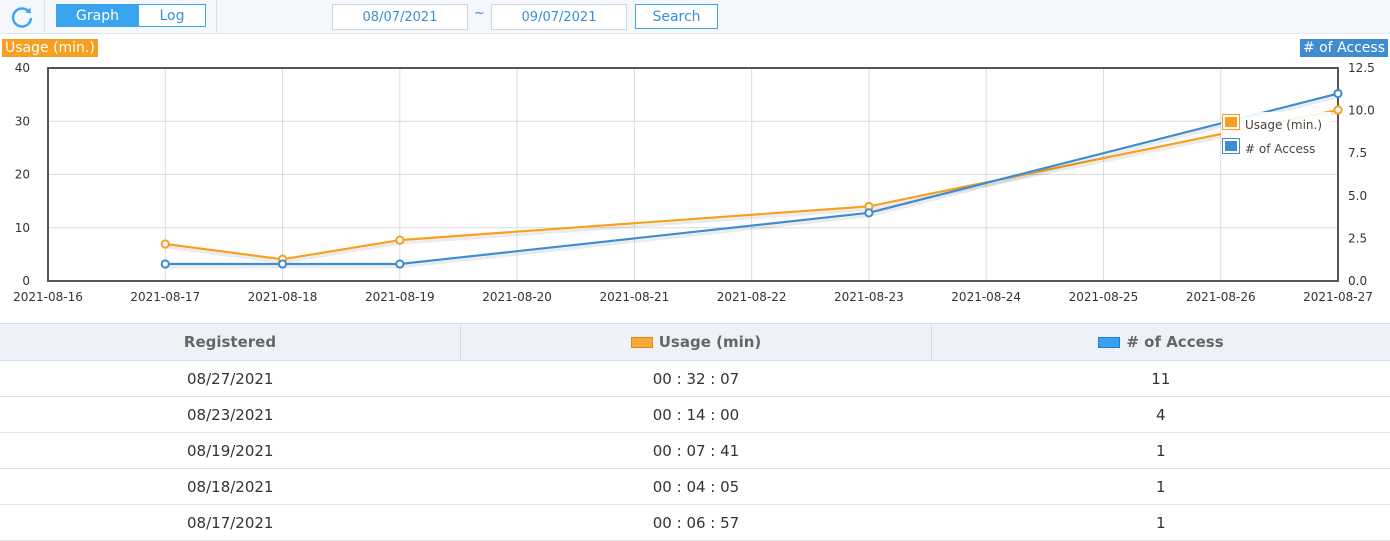  What do you see at coordinates (172, 15) in the screenshot?
I see `tab-log: Log` at bounding box center [172, 15].